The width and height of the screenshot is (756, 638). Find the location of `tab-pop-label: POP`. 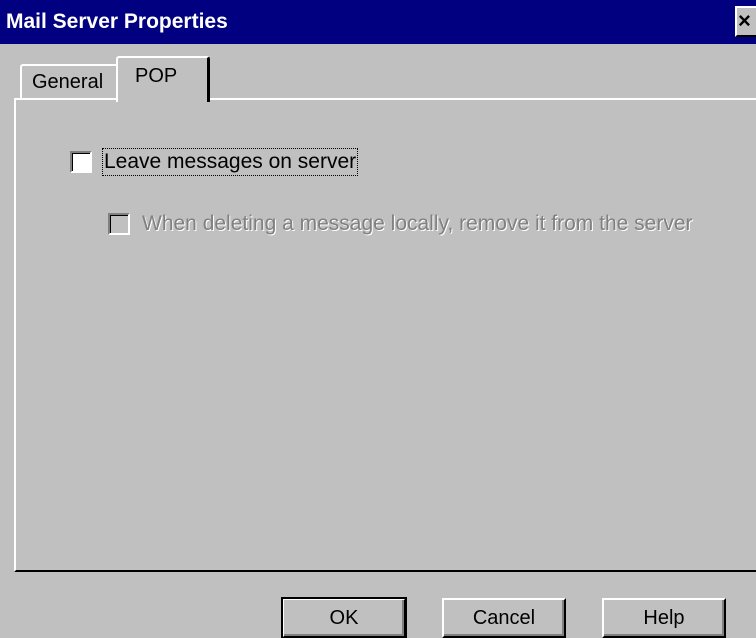

tab-pop-label: POP is located at coordinates (156, 76).